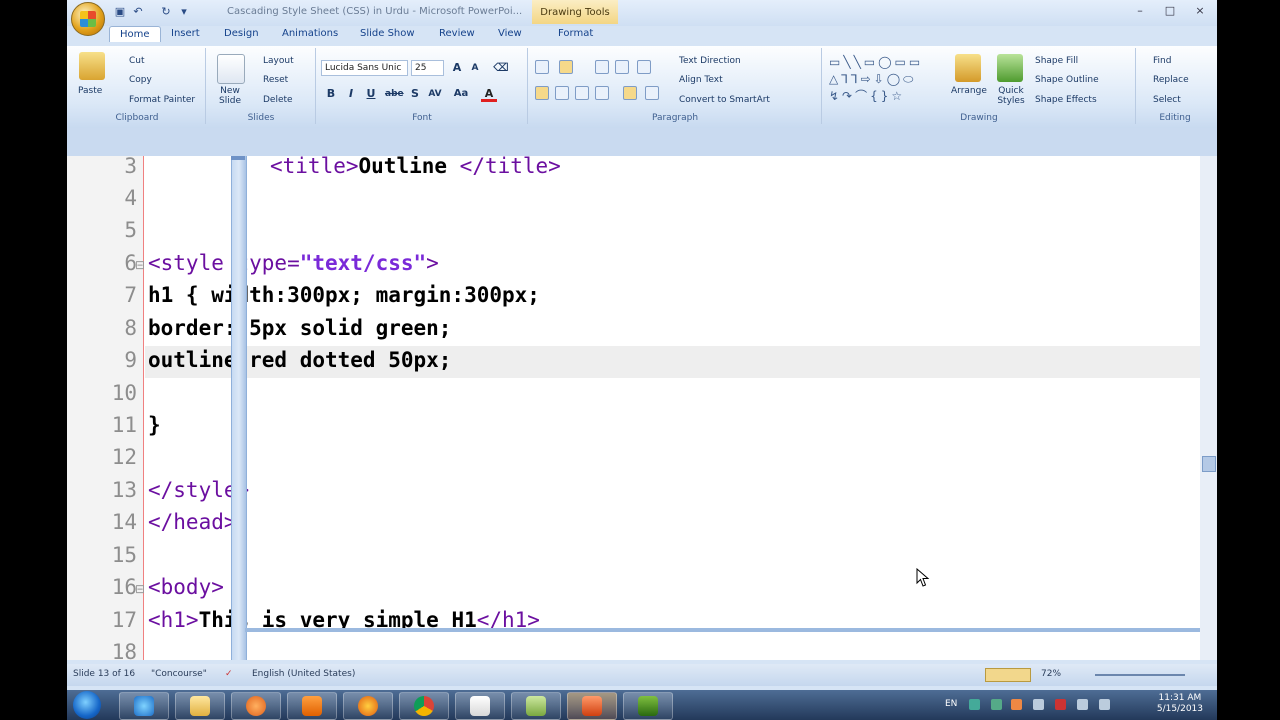  What do you see at coordinates (501, 68) in the screenshot?
I see `clear-formatting-icon: ⌫` at bounding box center [501, 68].